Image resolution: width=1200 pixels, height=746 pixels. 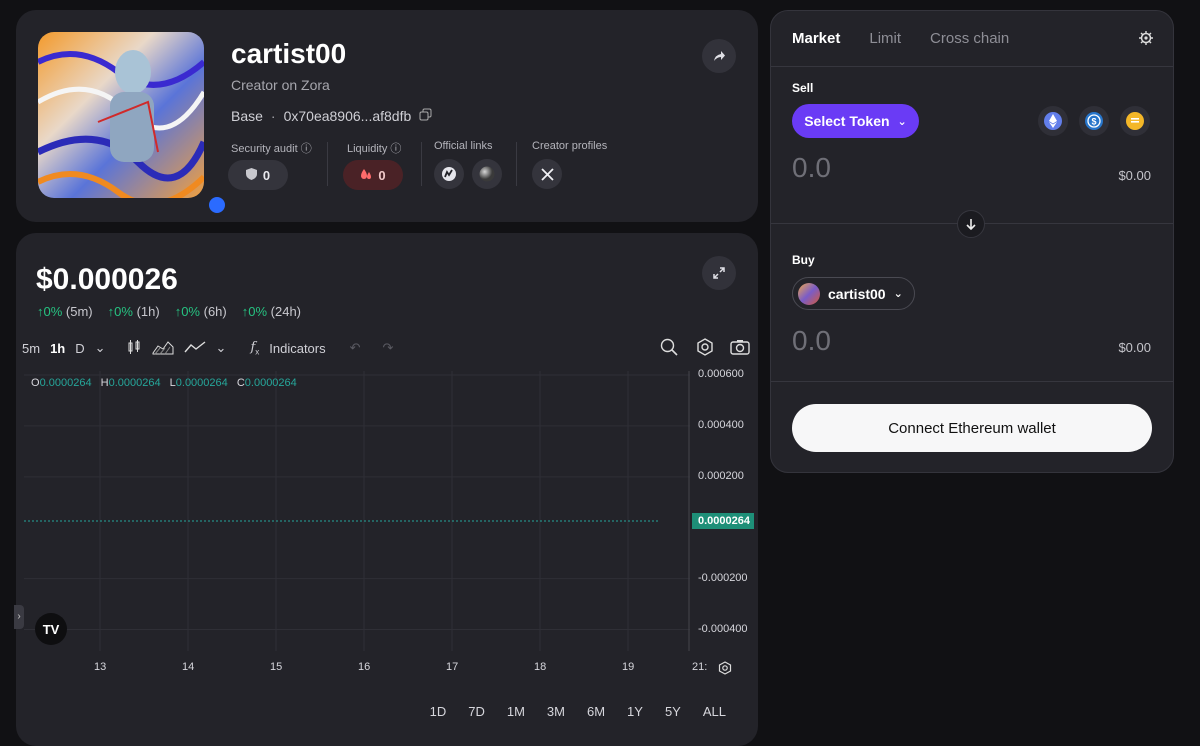 What do you see at coordinates (740, 348) in the screenshot?
I see `camera-icon` at bounding box center [740, 348].